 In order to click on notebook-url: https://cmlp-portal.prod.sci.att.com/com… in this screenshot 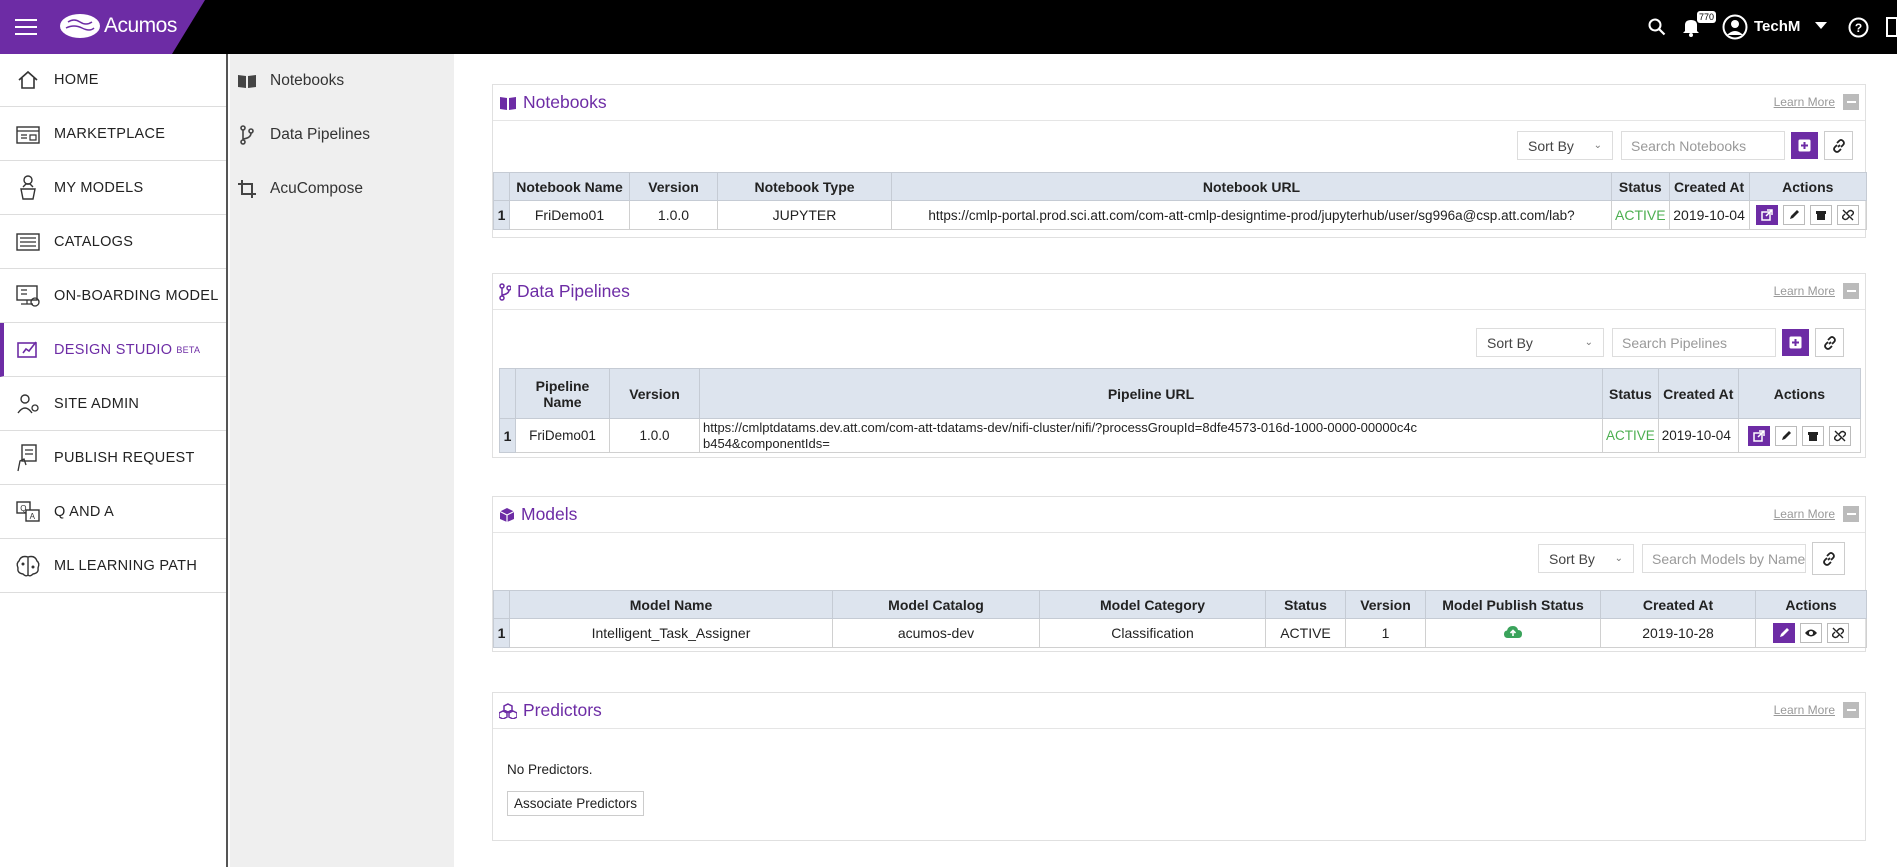, I will do `click(1251, 215)`.